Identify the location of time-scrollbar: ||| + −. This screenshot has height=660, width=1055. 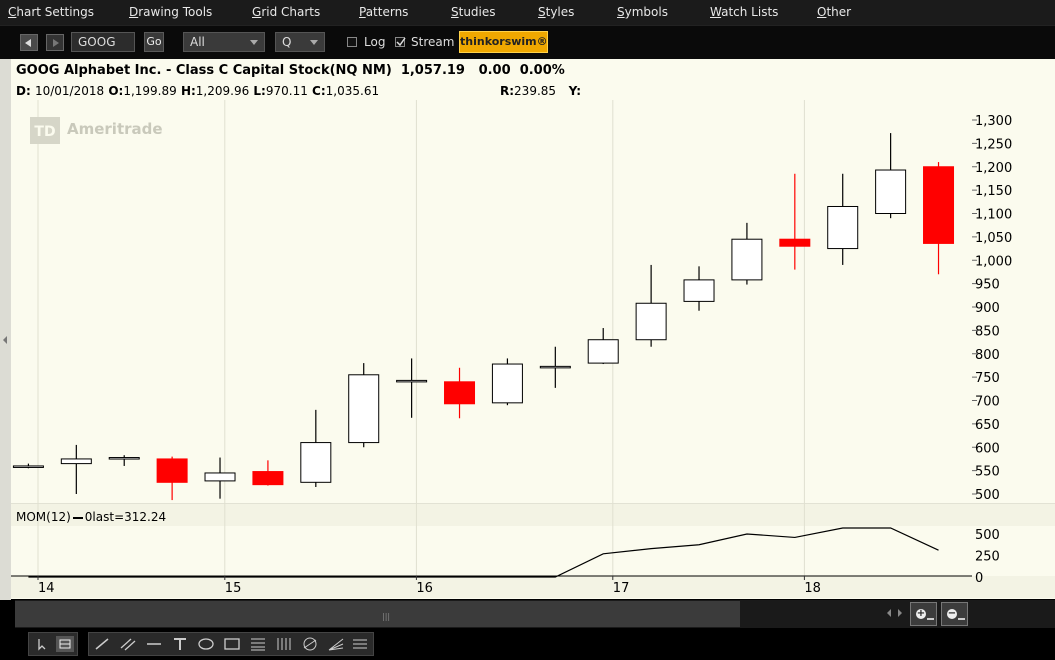
(535, 614).